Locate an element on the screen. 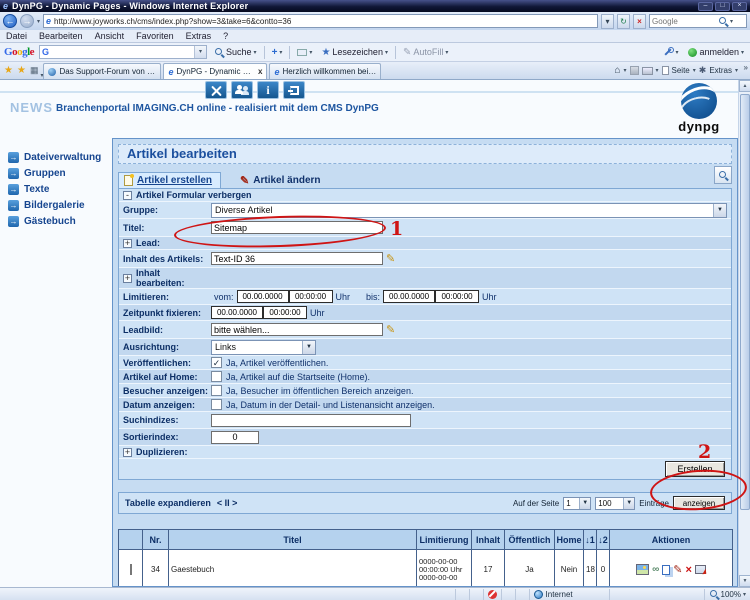 This screenshot has width=750, height=600. refresh-button: ↻ is located at coordinates (623, 21).